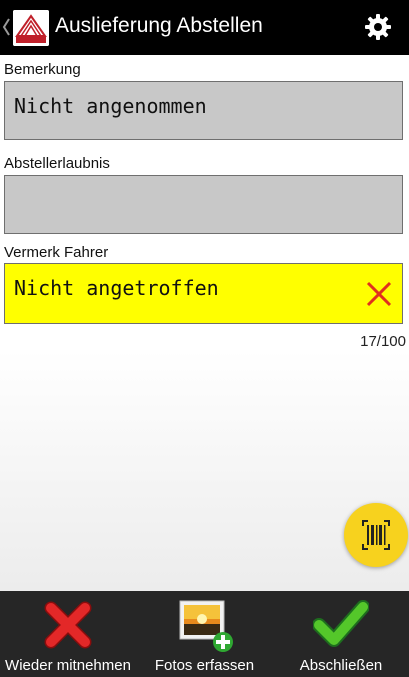 This screenshot has height=677, width=409. I want to click on red-x-icon, so click(68, 625).